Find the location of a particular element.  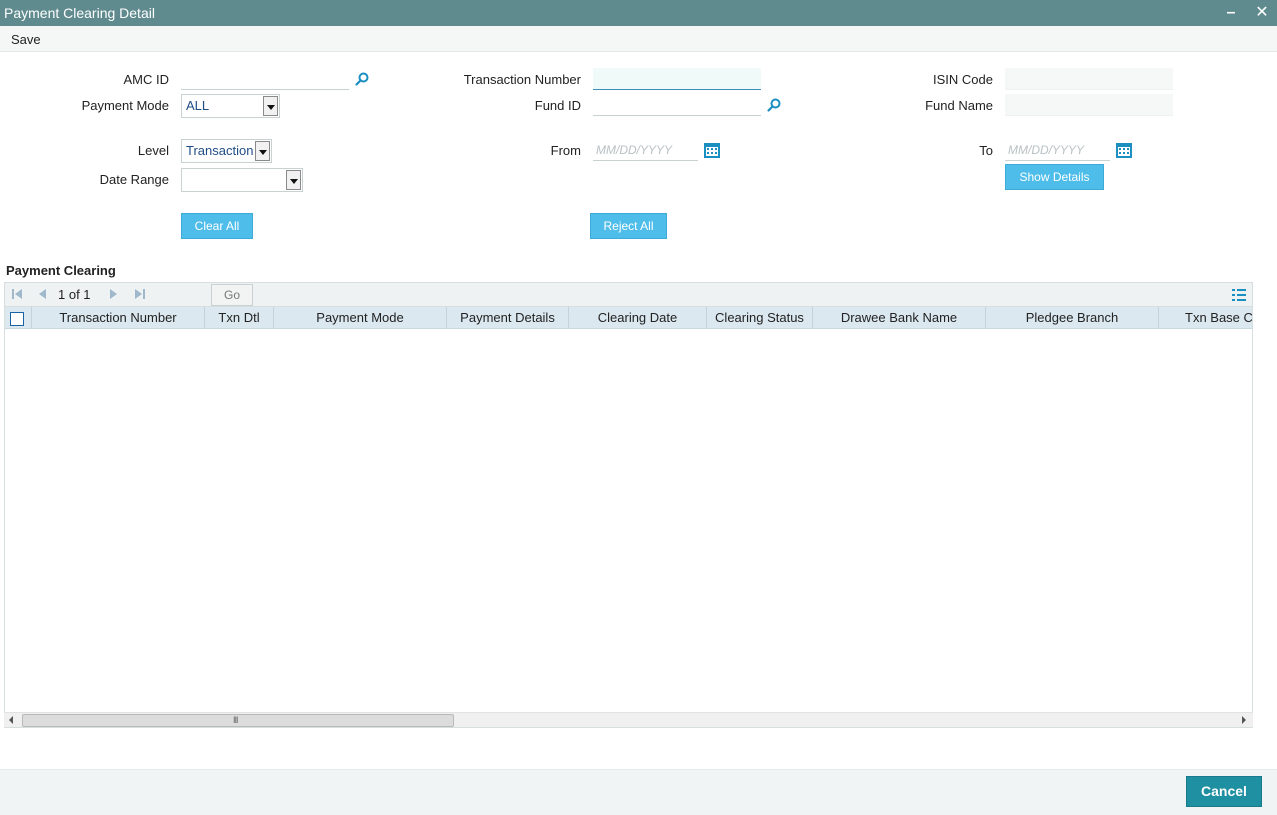

payment-clearing-section-title: Payment Clearing is located at coordinates (61, 270).